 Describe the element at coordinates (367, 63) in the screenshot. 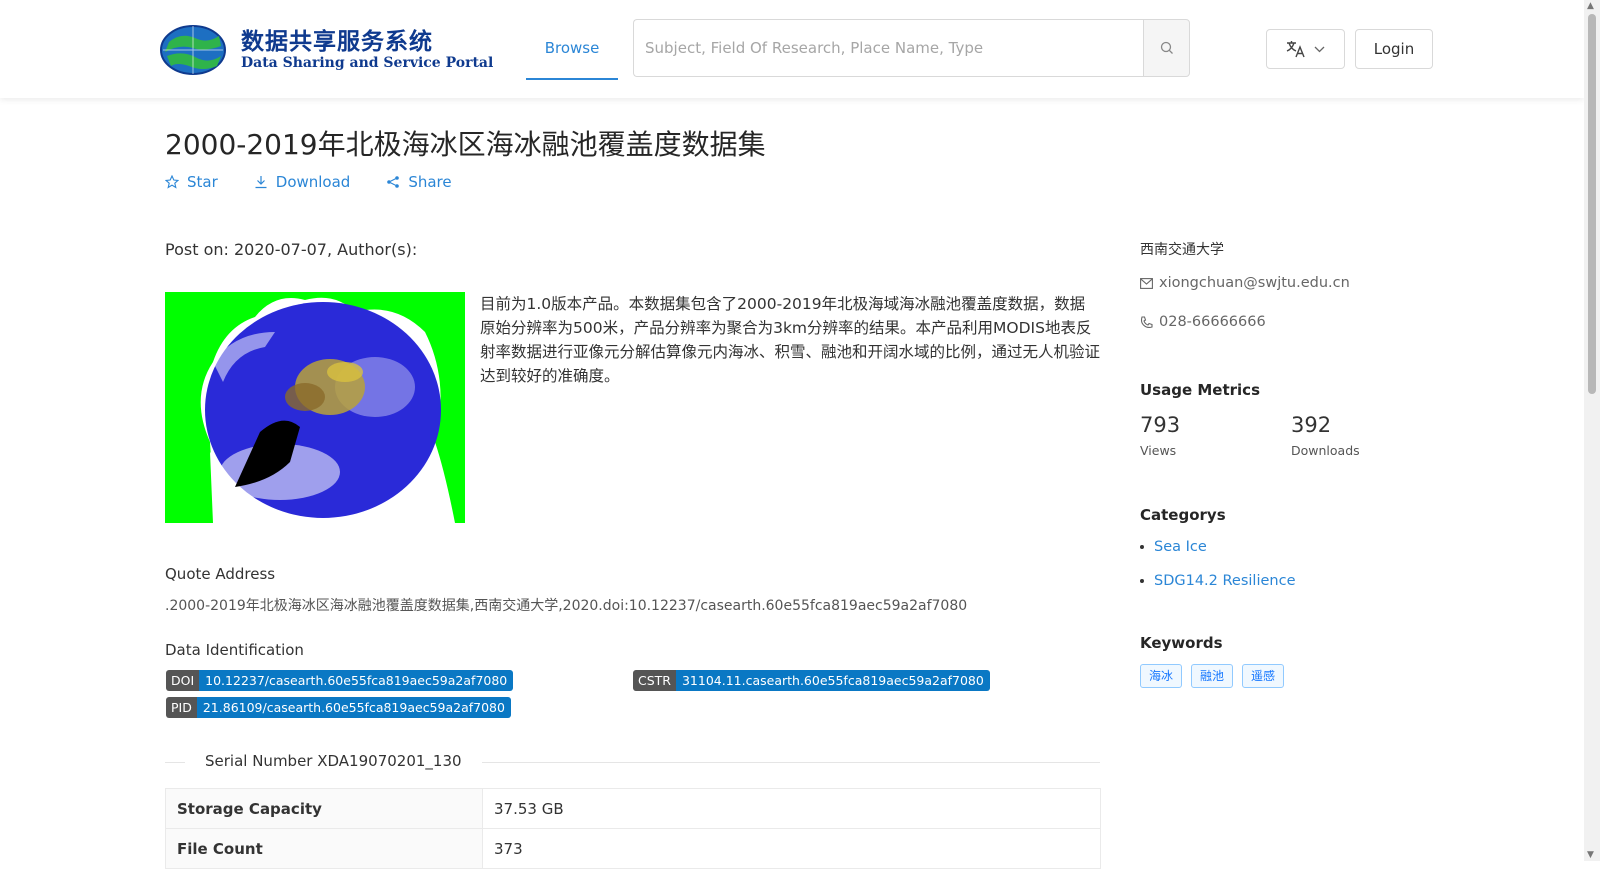

I see `logo-title-en: Data Sharing and Service Portal` at that location.